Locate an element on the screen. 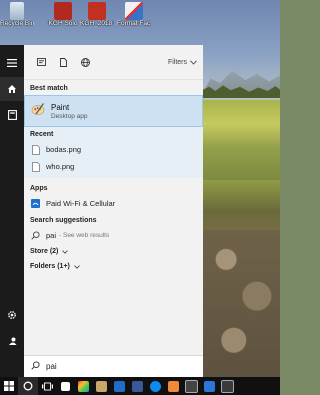  documents-filter-icon is located at coordinates (63, 62).